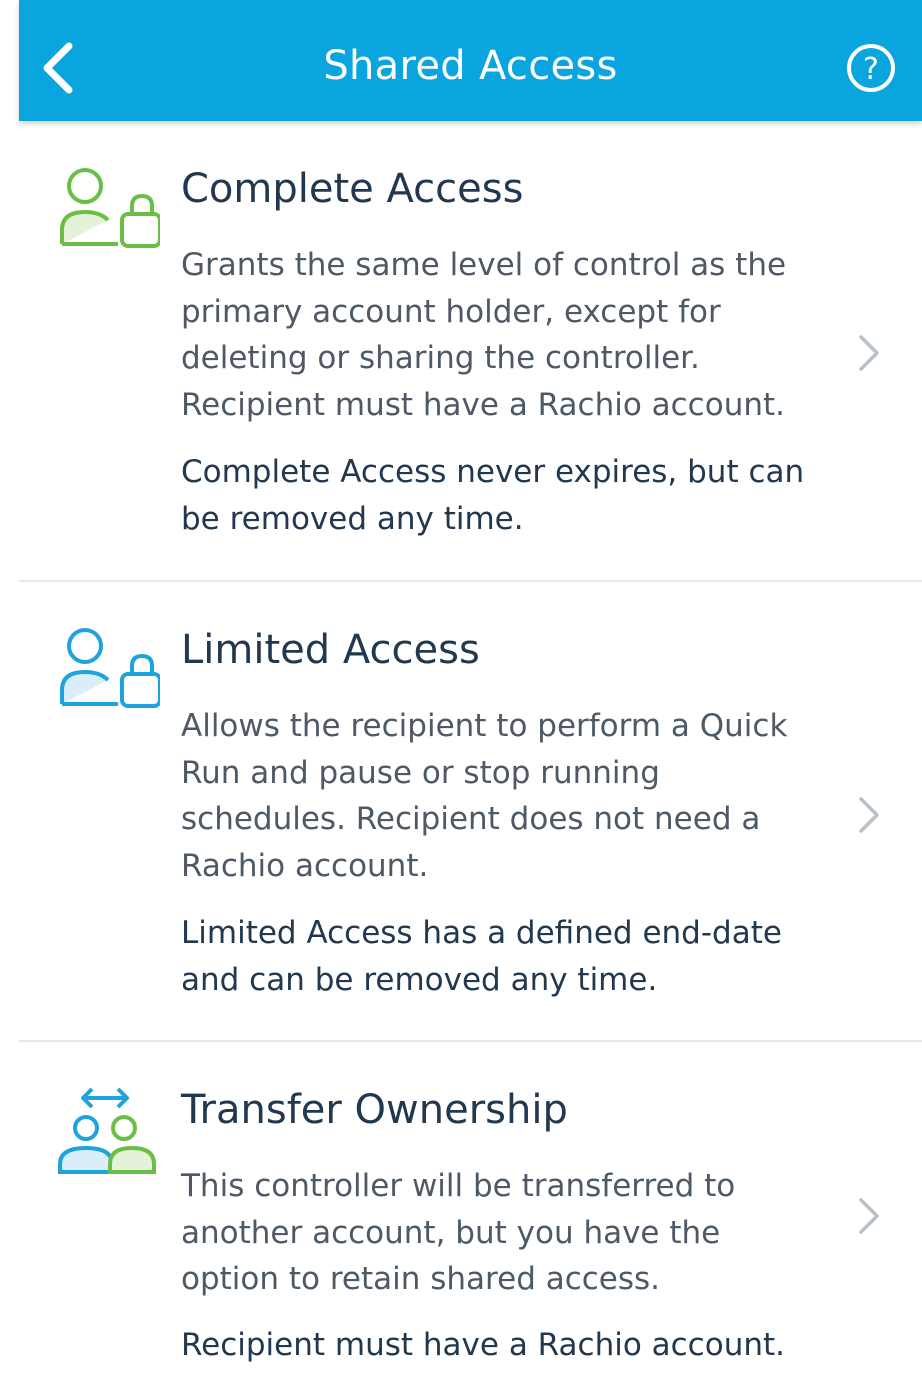  I want to click on question-circle-icon: ?, so click(871, 68).